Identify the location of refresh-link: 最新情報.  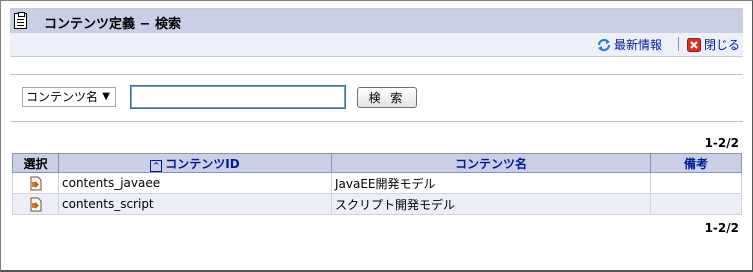
(629, 44).